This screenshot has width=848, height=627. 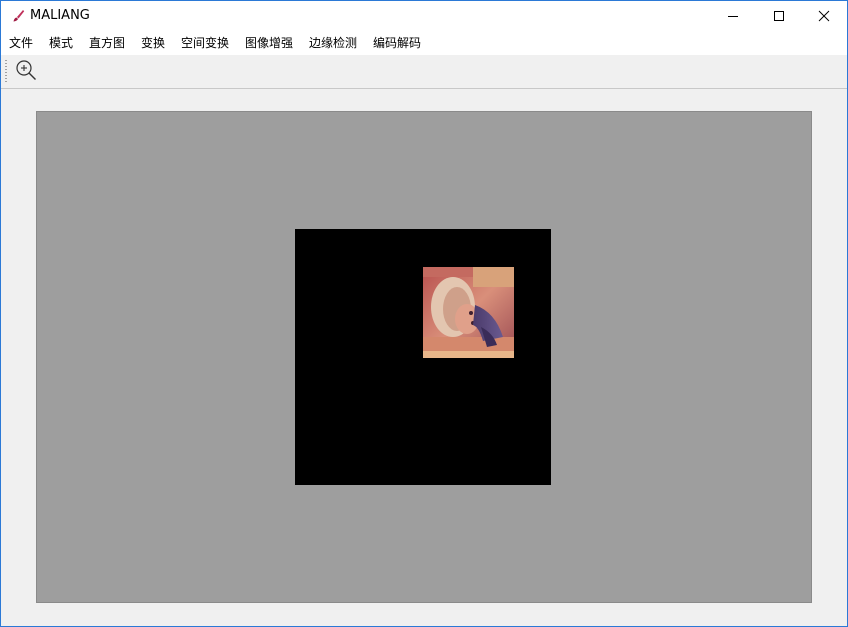 What do you see at coordinates (333, 43) in the screenshot?
I see `menu-edge-detection: 边缘检测` at bounding box center [333, 43].